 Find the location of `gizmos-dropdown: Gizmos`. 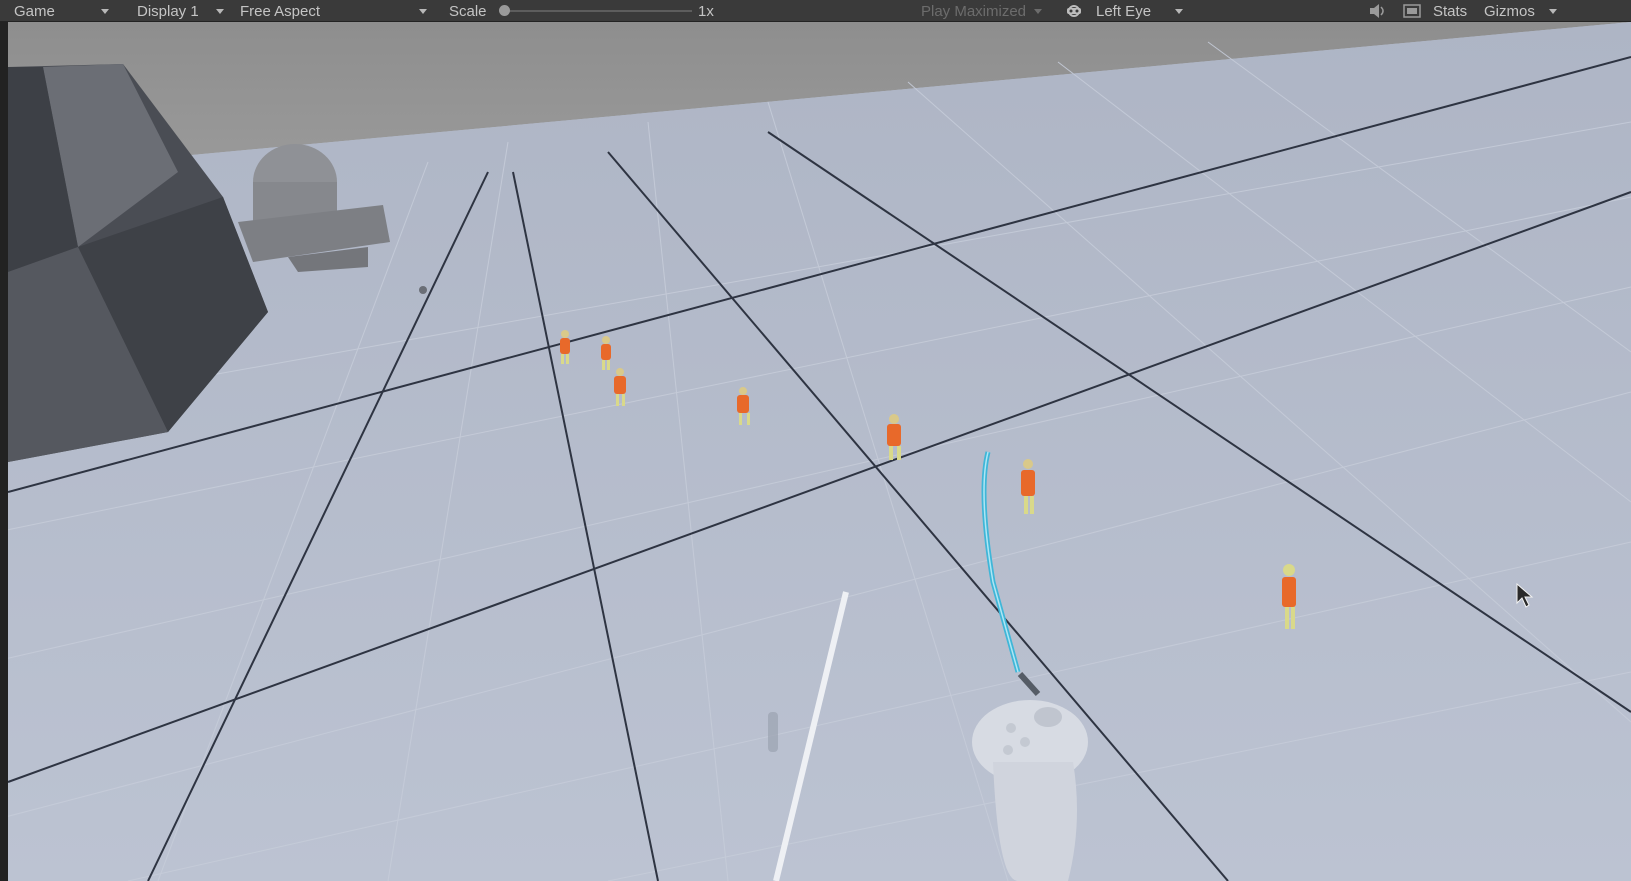

gizmos-dropdown: Gizmos is located at coordinates (1520, 11).